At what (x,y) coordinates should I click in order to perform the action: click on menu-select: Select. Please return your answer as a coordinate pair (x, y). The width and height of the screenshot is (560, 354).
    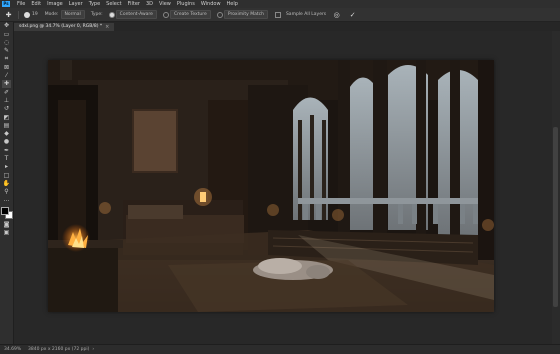
    Looking at the image, I should click on (113, 4).